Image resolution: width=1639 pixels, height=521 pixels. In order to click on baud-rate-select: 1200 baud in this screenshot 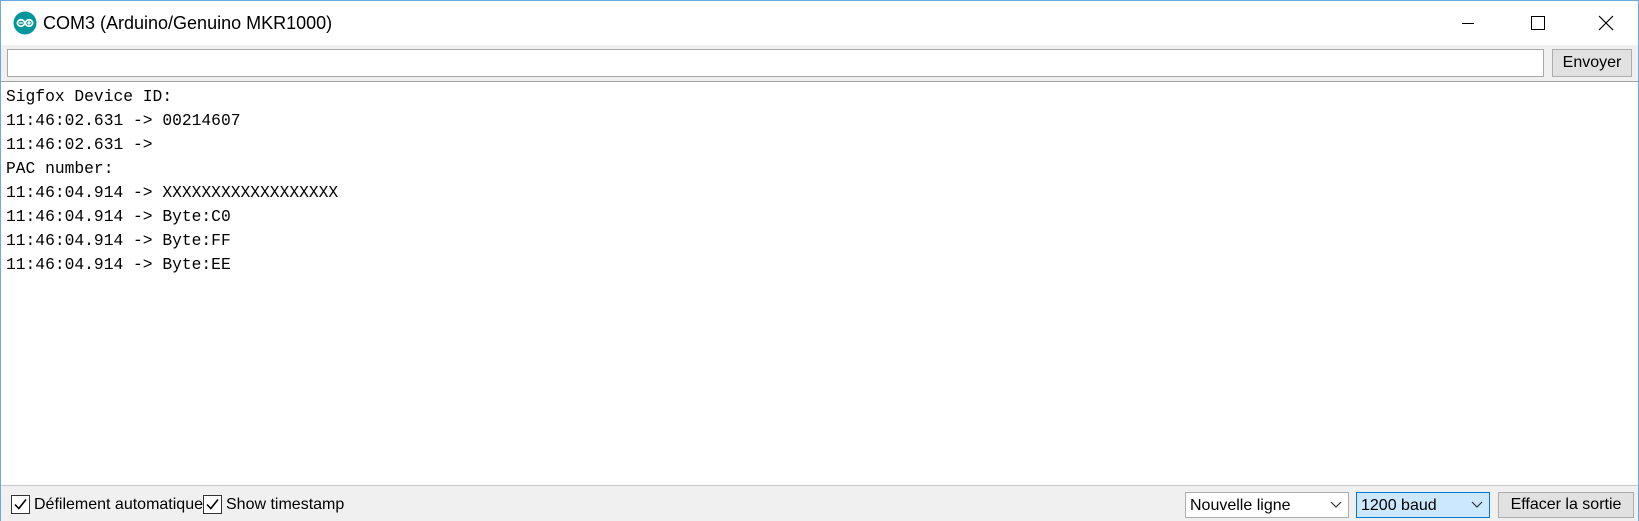, I will do `click(1423, 505)`.